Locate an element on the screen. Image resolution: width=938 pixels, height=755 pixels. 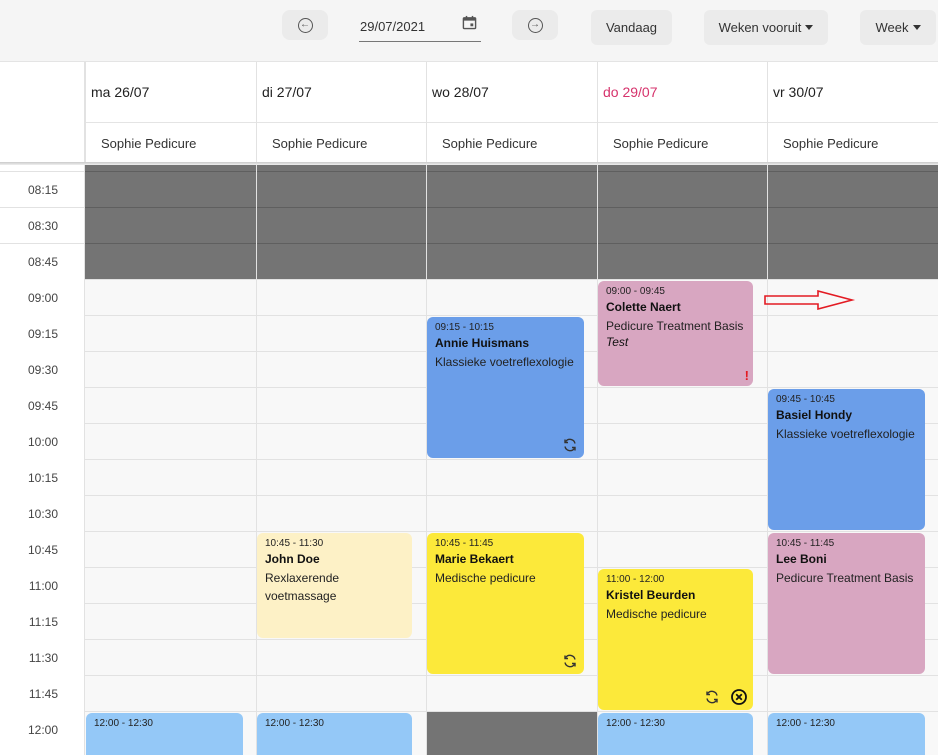
next-button: → is located at coordinates (535, 25).